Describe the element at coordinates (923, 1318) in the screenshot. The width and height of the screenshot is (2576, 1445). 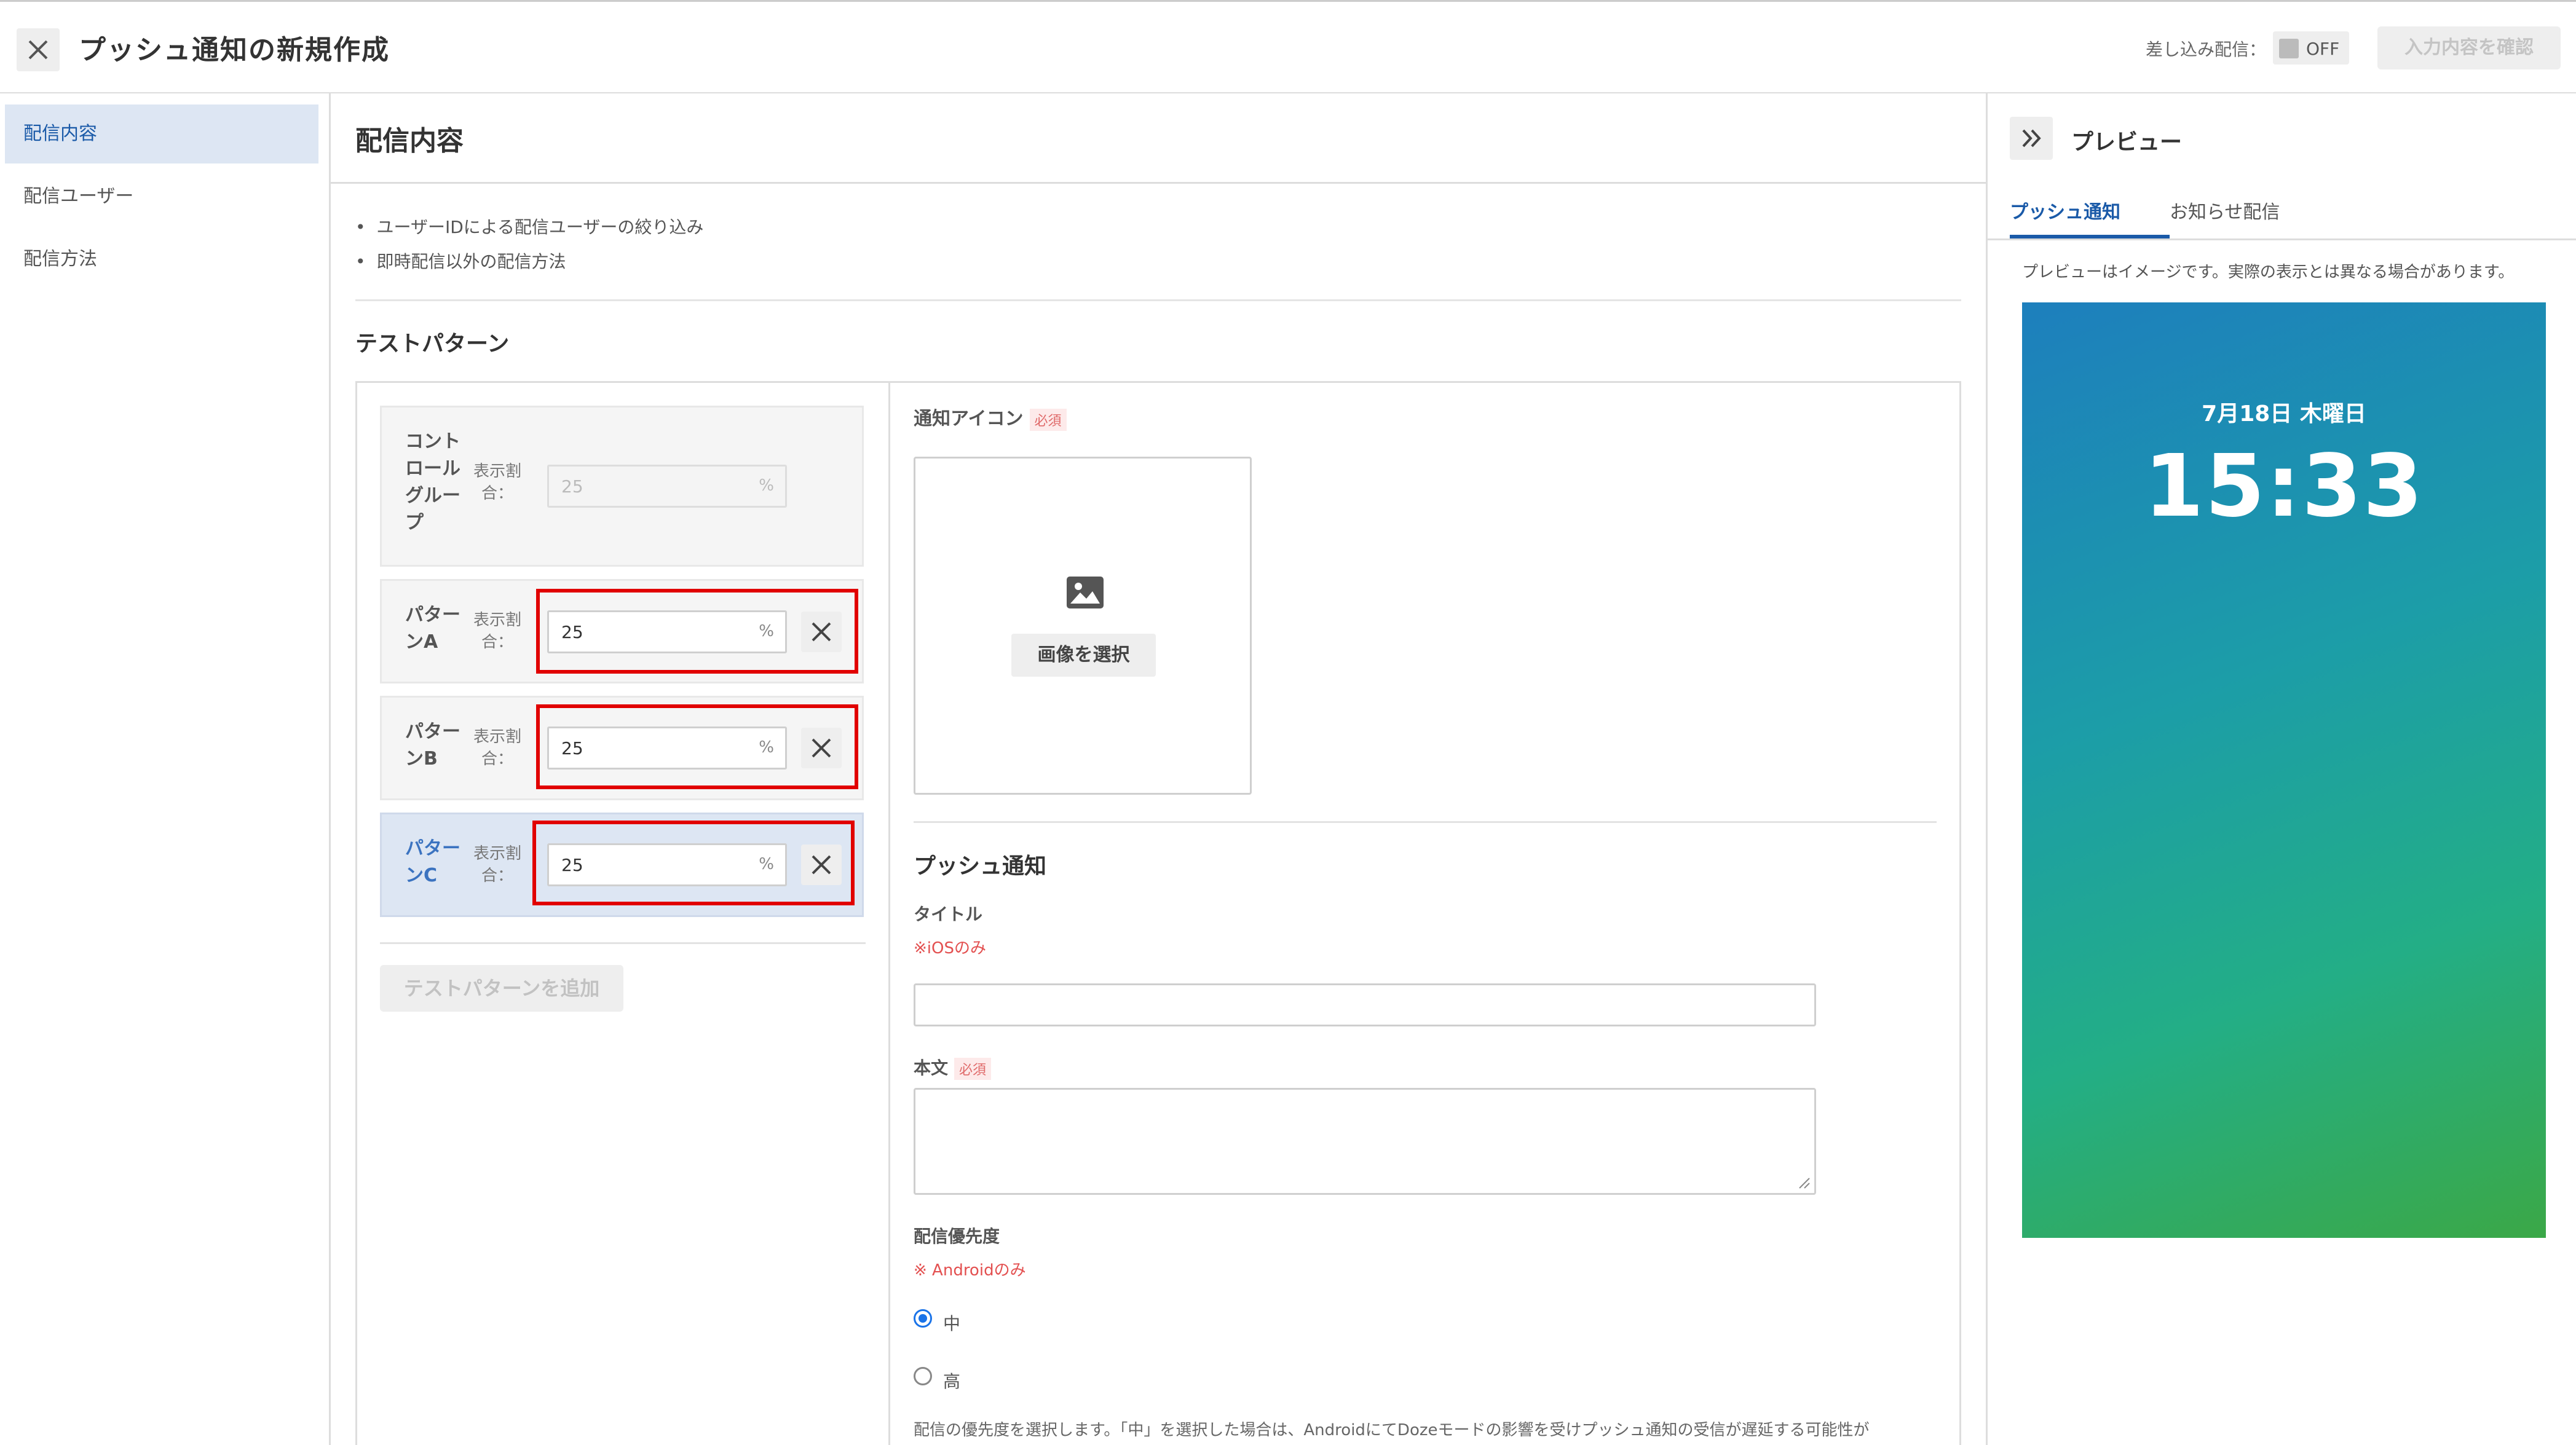
I see `priority-radio-medium` at that location.